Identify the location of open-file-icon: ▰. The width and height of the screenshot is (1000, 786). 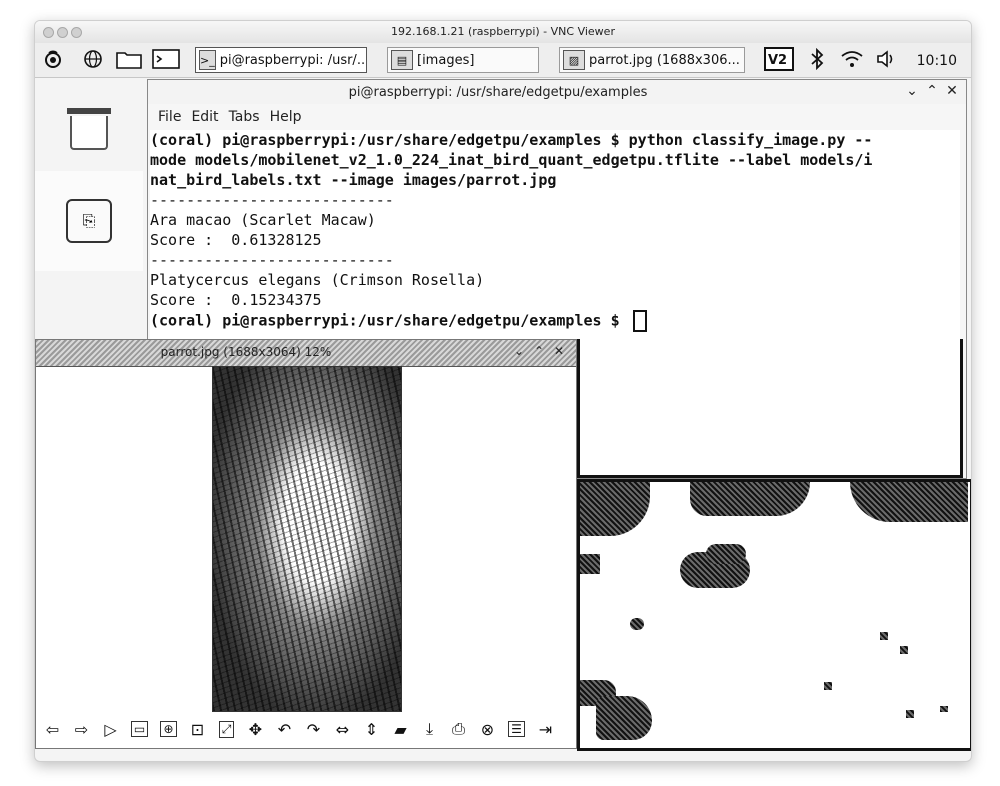
(400, 729).